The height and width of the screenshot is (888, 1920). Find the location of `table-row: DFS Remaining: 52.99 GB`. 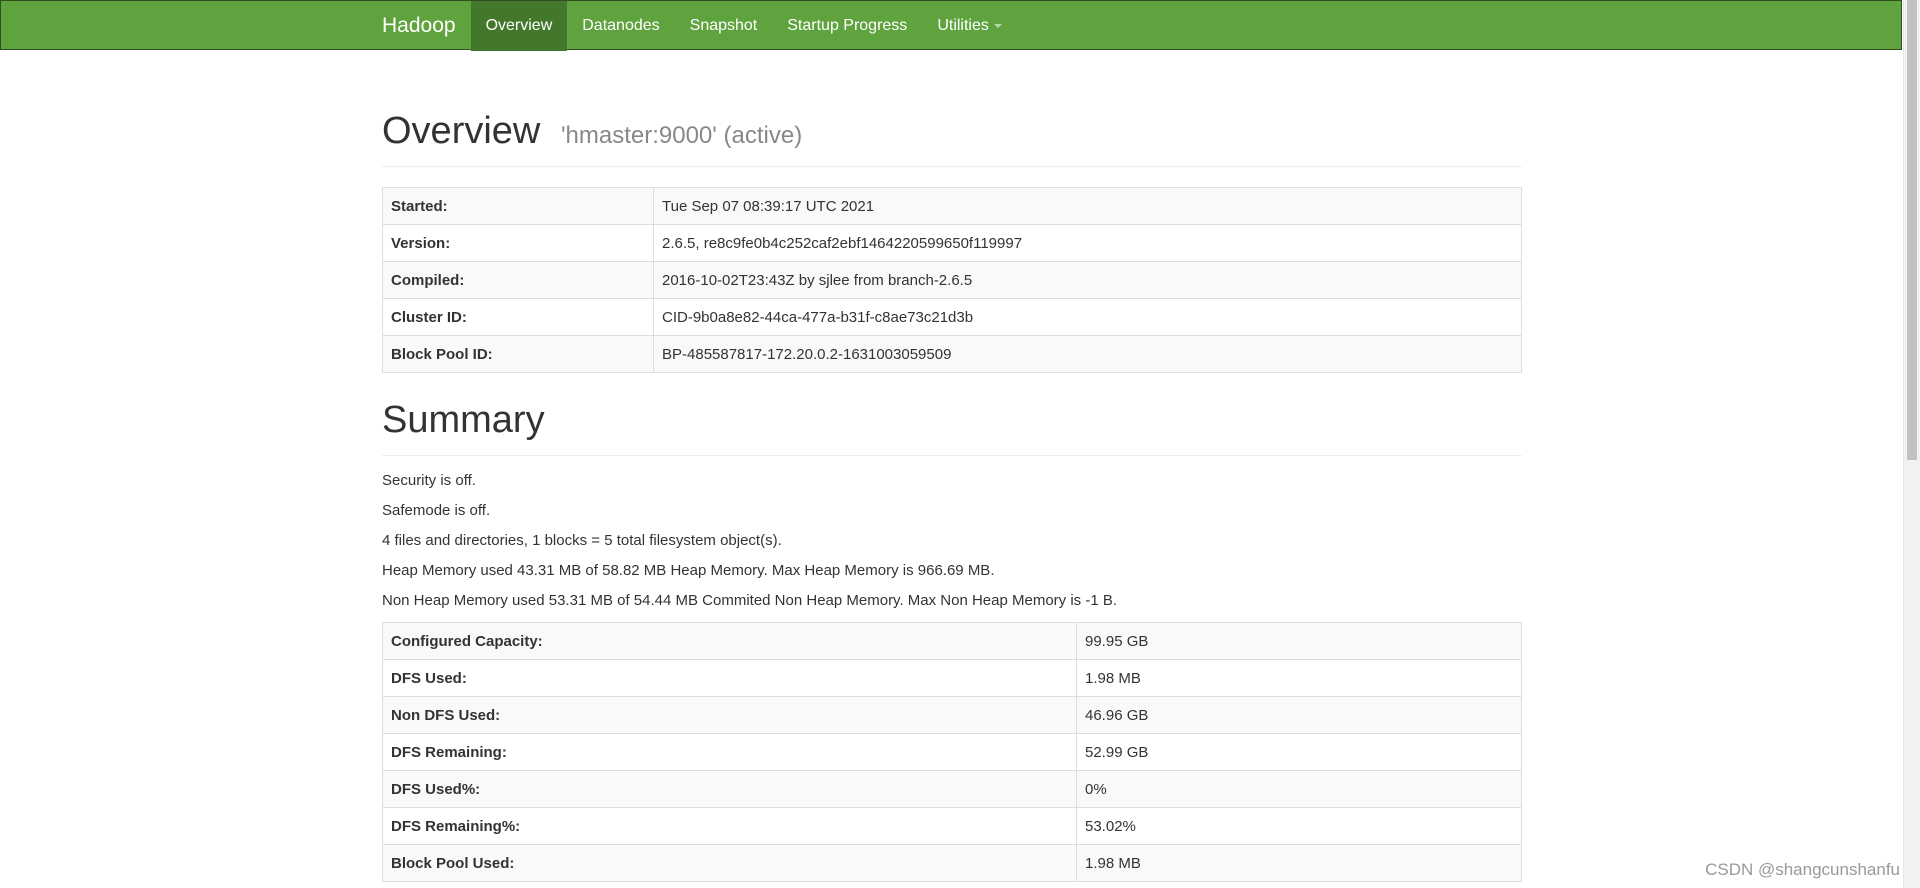

table-row: DFS Remaining: 52.99 GB is located at coordinates (952, 752).